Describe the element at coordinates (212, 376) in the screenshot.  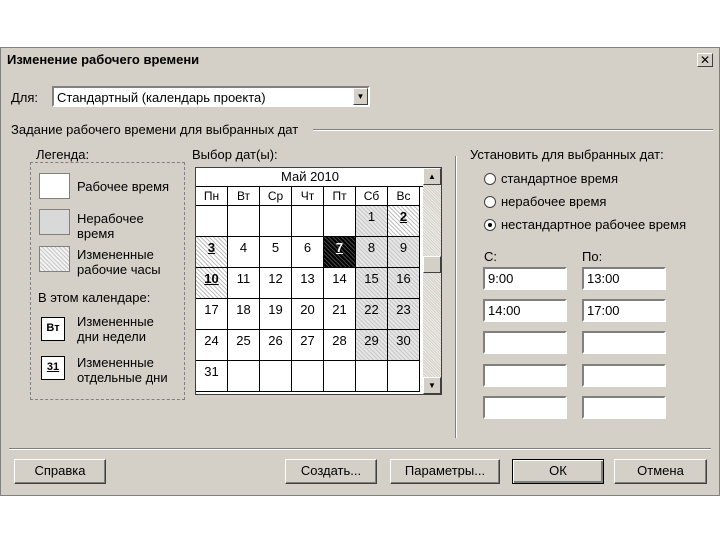
I see `calendar-day-cell: 31` at that location.